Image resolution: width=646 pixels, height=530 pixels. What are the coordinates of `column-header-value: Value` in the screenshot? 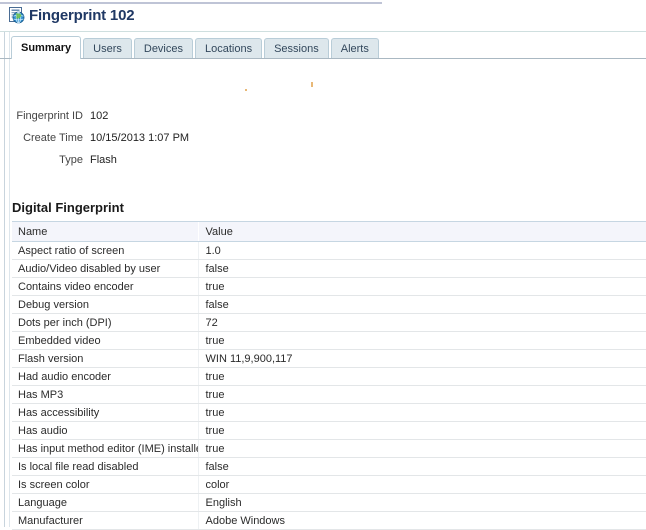 It's located at (421, 231).